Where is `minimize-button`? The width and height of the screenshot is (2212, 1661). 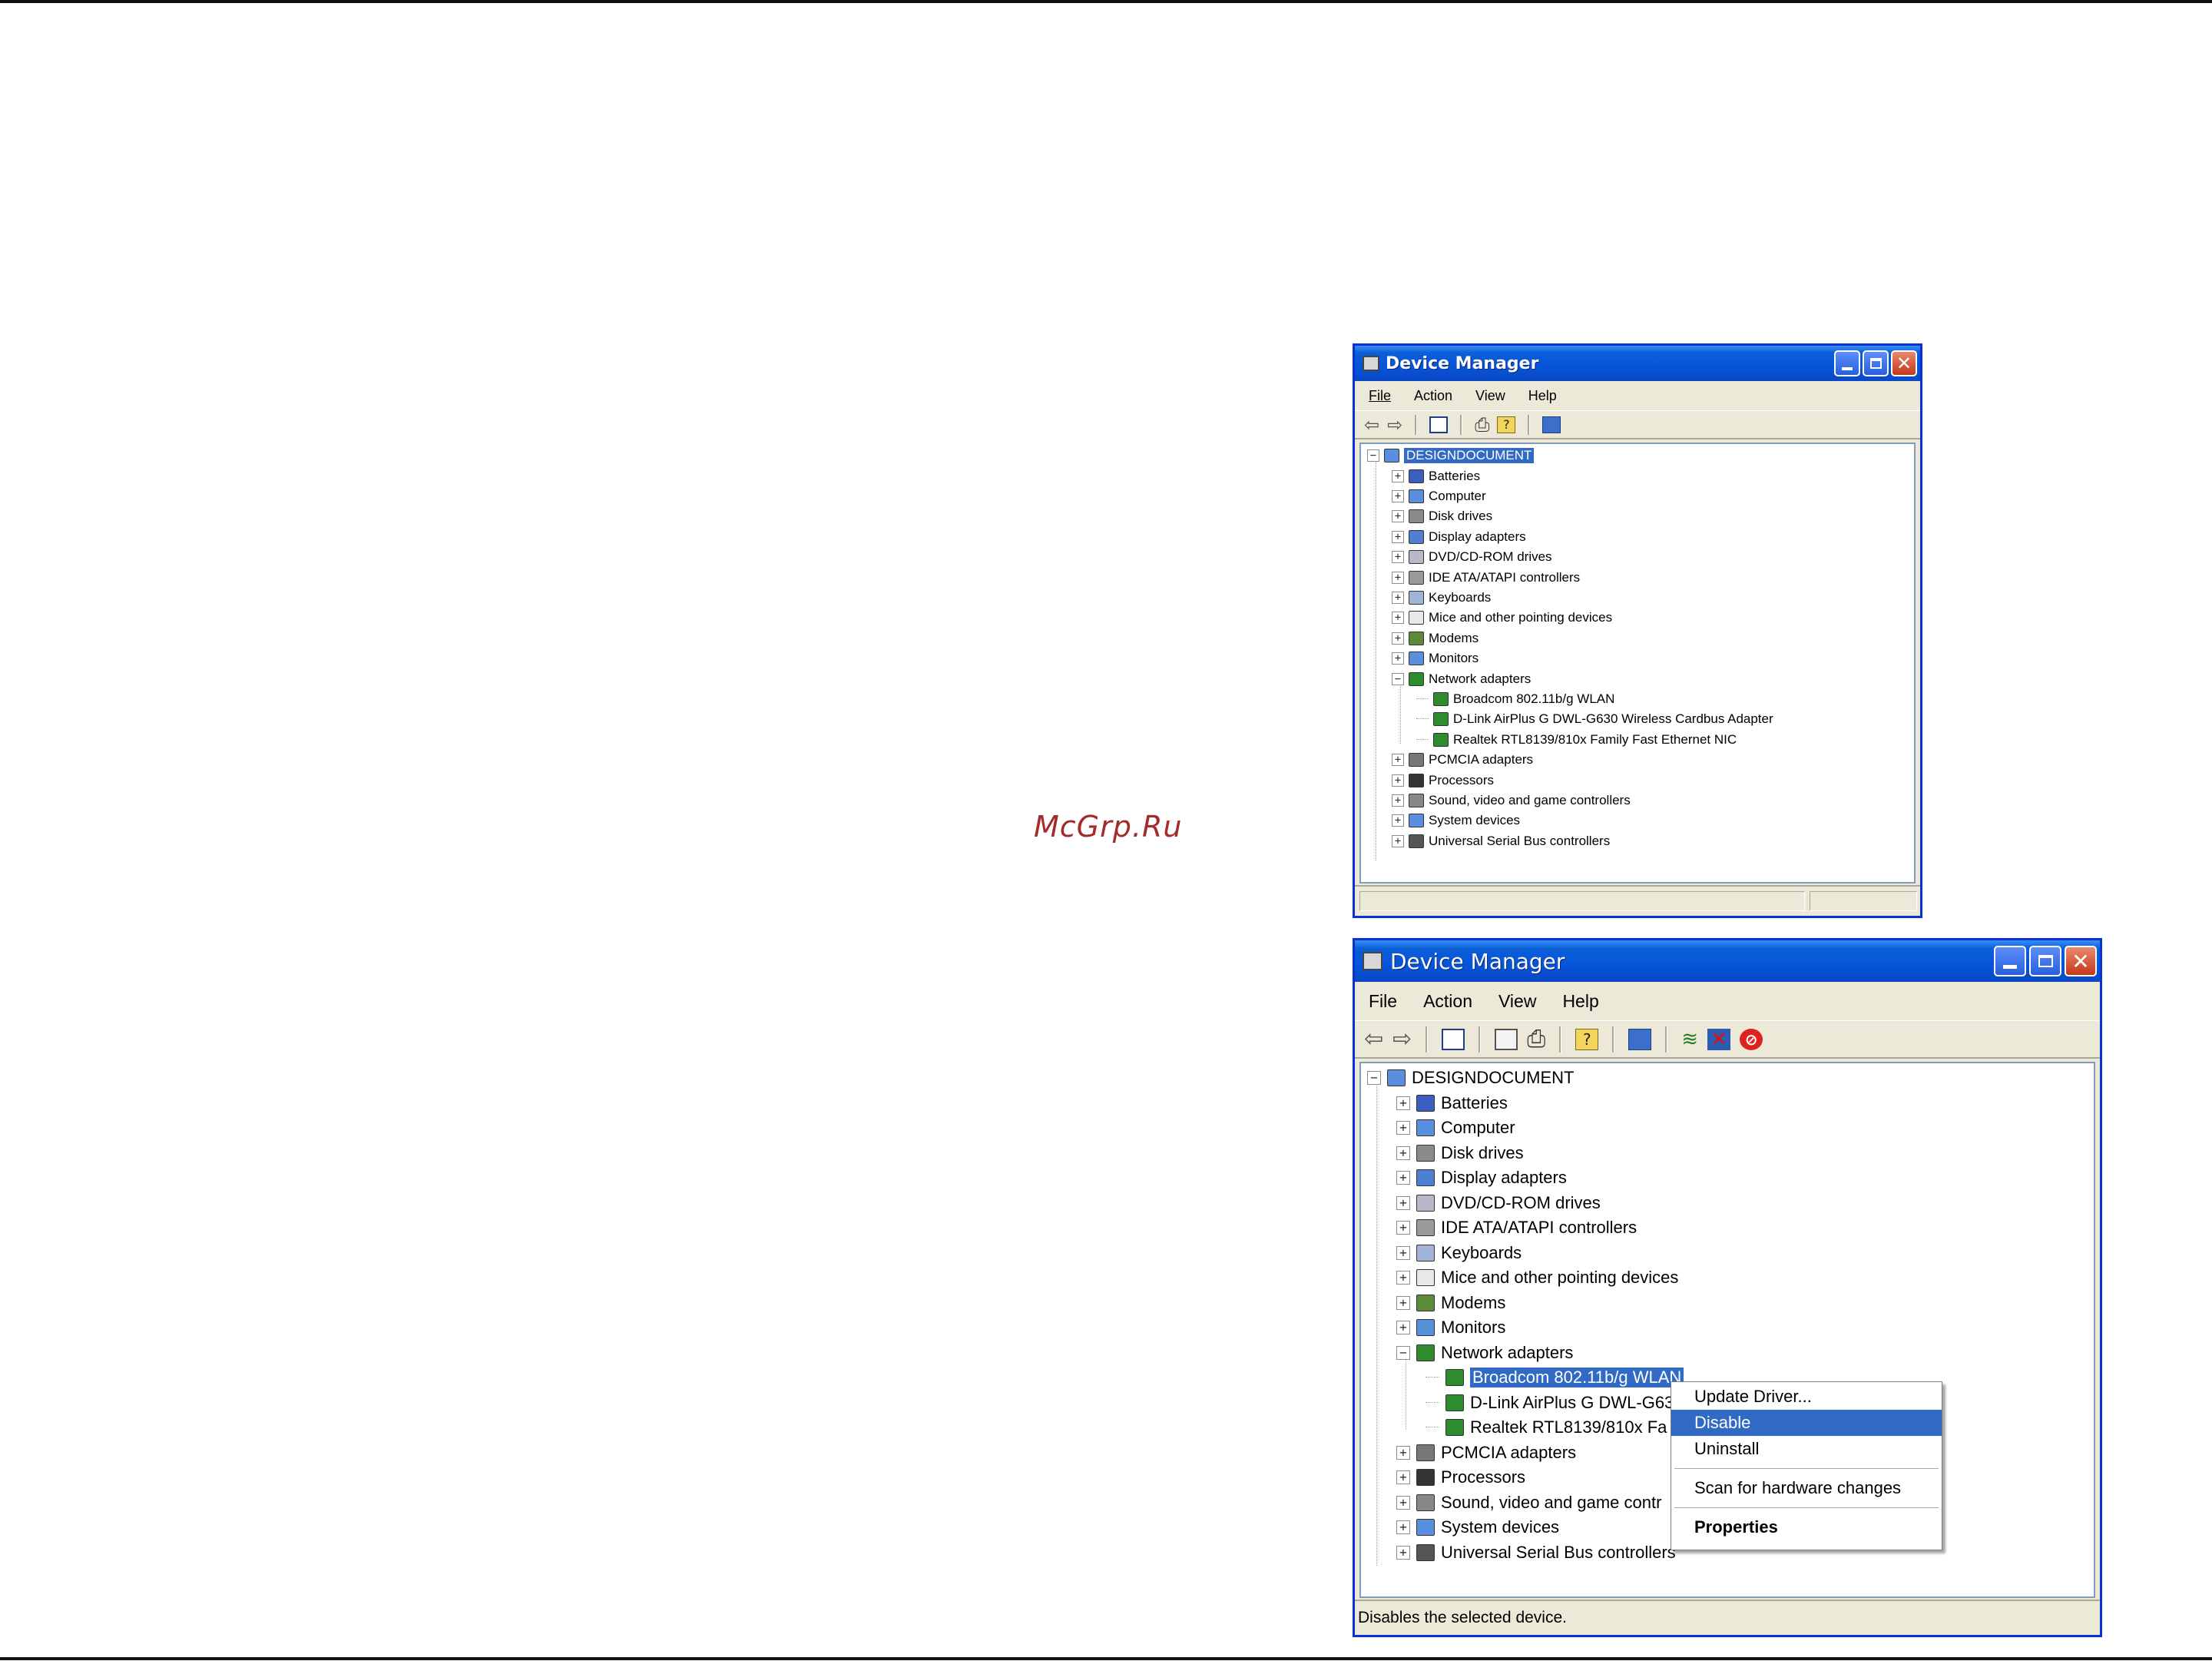
minimize-button is located at coordinates (2010, 961).